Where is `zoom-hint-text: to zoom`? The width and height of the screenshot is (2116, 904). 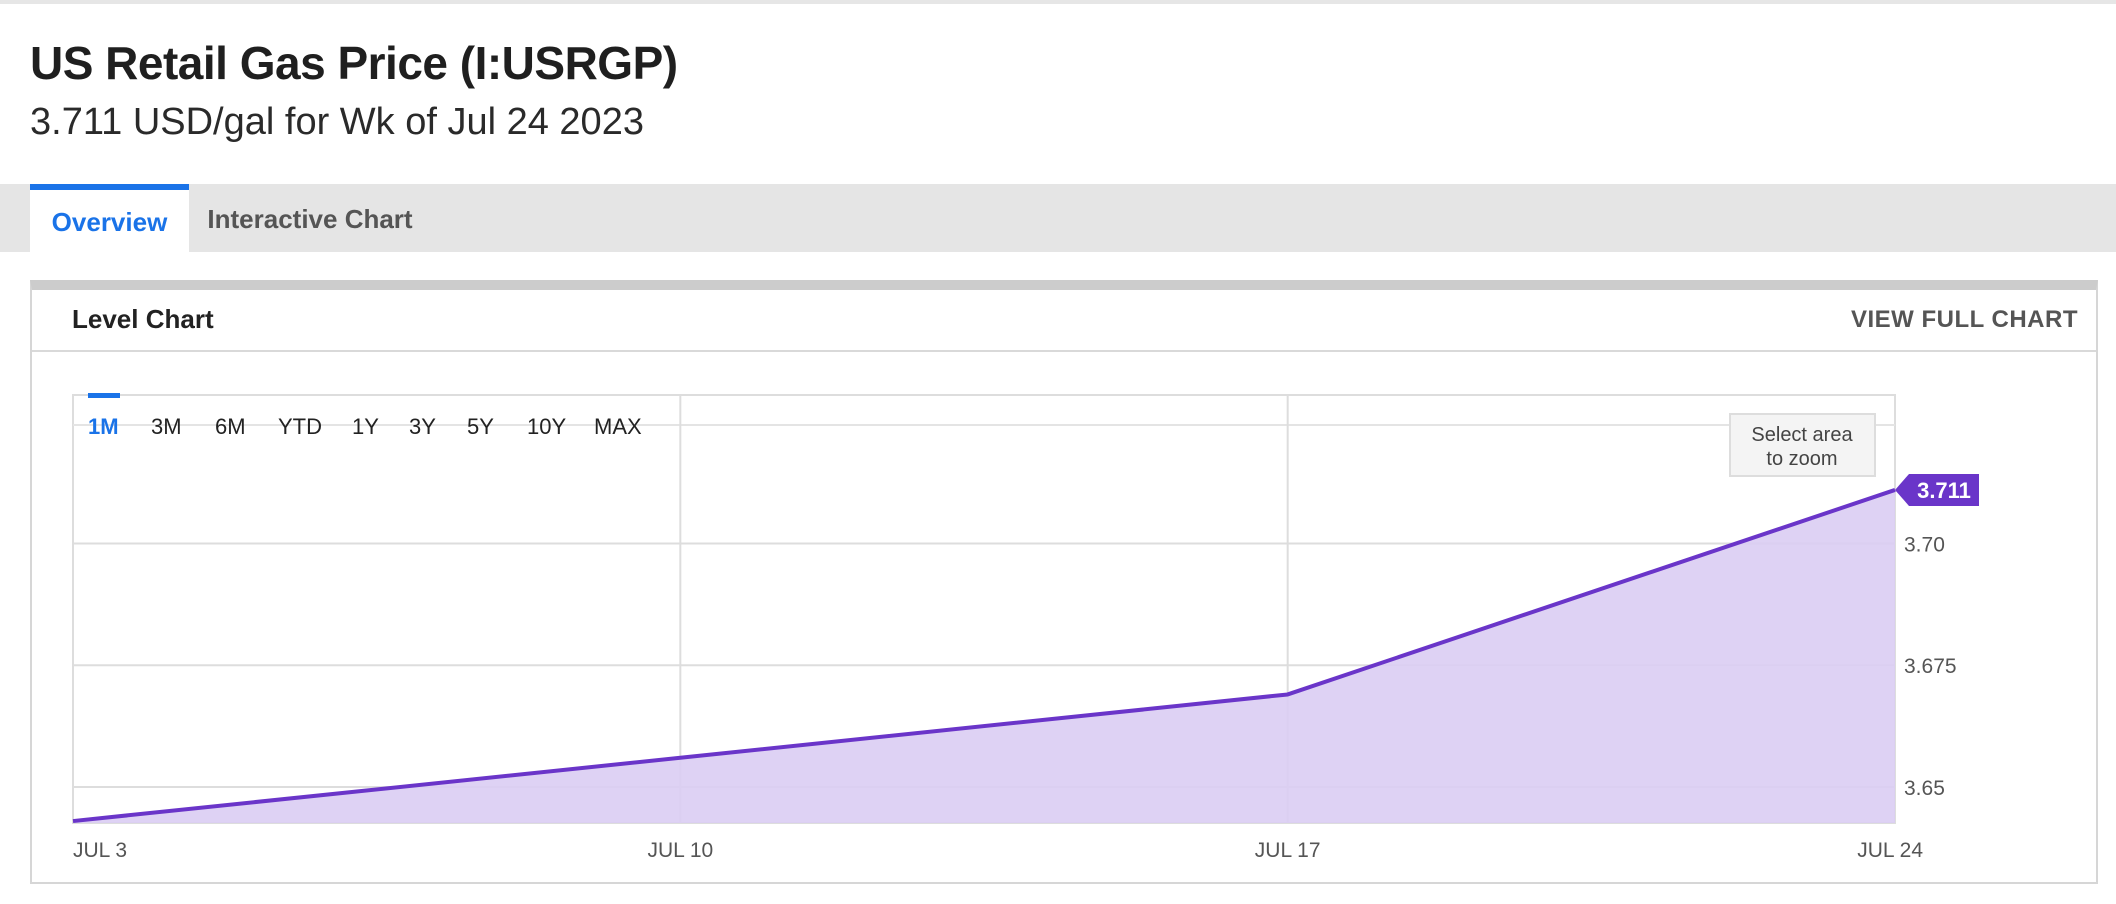 zoom-hint-text: to zoom is located at coordinates (1801, 459).